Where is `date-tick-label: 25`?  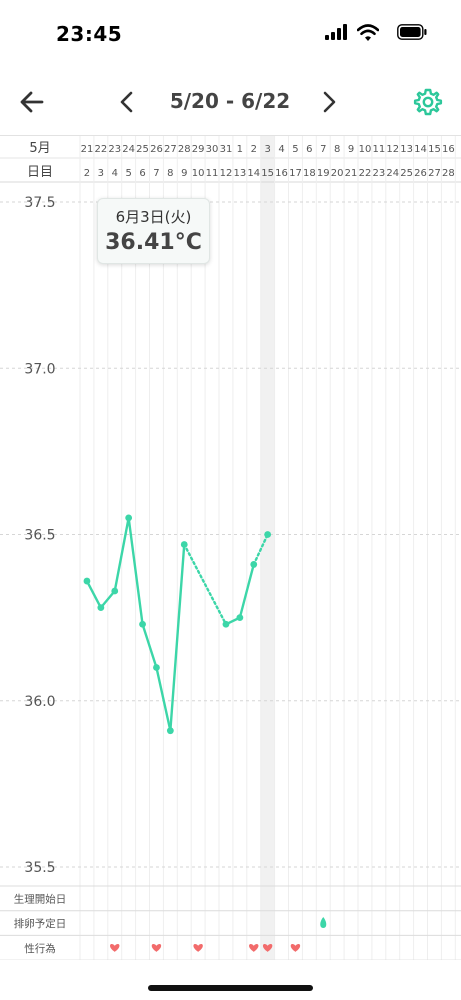 date-tick-label: 25 is located at coordinates (142, 149).